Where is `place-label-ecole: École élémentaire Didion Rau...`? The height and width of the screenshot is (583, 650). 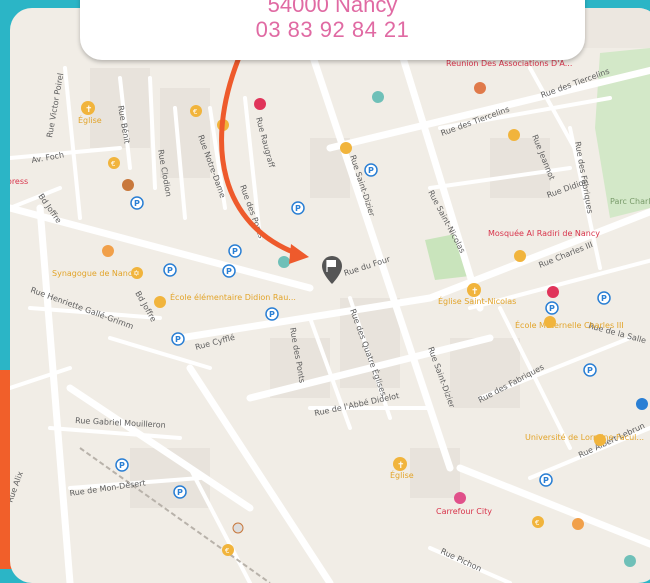 place-label-ecole: École élémentaire Didion Rau... is located at coordinates (233, 296).